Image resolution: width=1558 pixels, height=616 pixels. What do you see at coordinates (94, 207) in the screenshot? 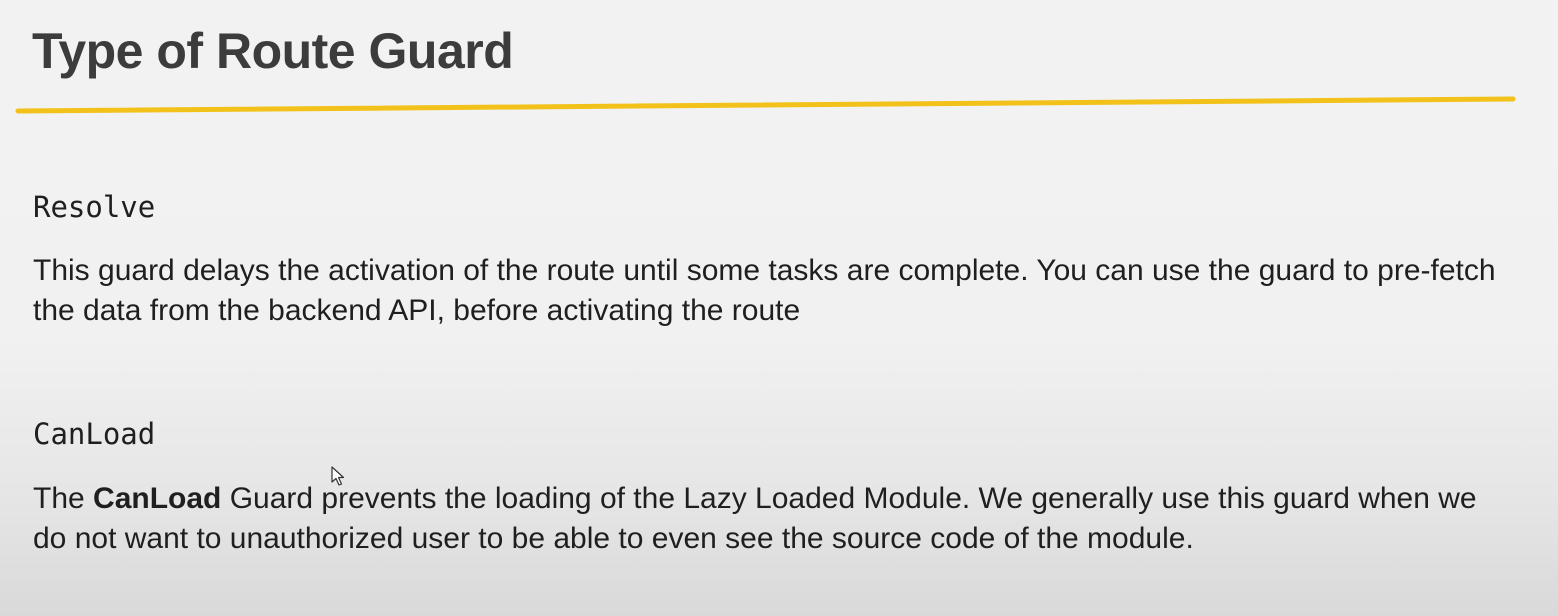
I see `section-name-resolve: Resolve` at bounding box center [94, 207].